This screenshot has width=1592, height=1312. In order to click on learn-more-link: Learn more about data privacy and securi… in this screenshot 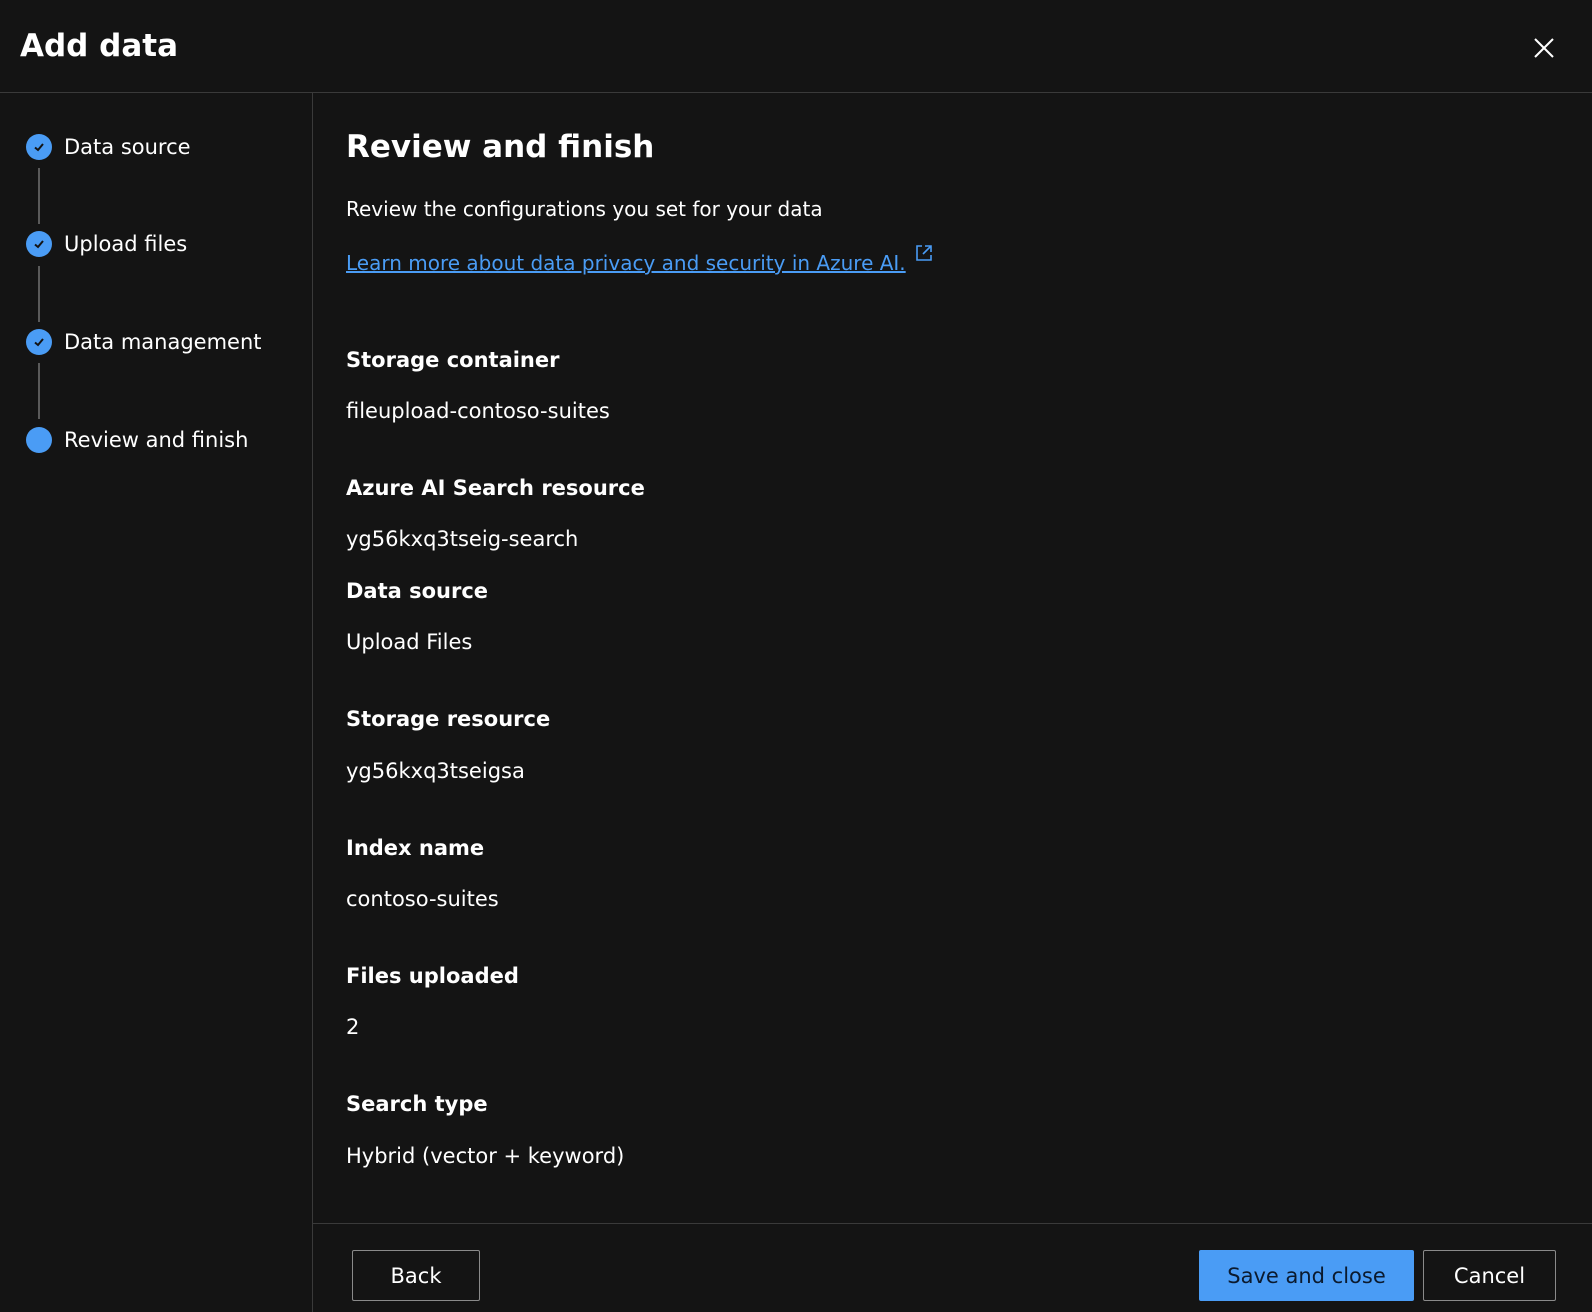, I will do `click(640, 260)`.